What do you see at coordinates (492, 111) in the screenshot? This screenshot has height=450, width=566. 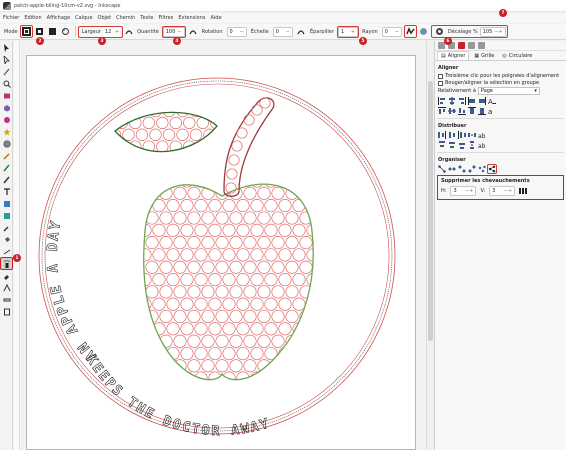 I see `align-baseline-vertical-button: a` at bounding box center [492, 111].